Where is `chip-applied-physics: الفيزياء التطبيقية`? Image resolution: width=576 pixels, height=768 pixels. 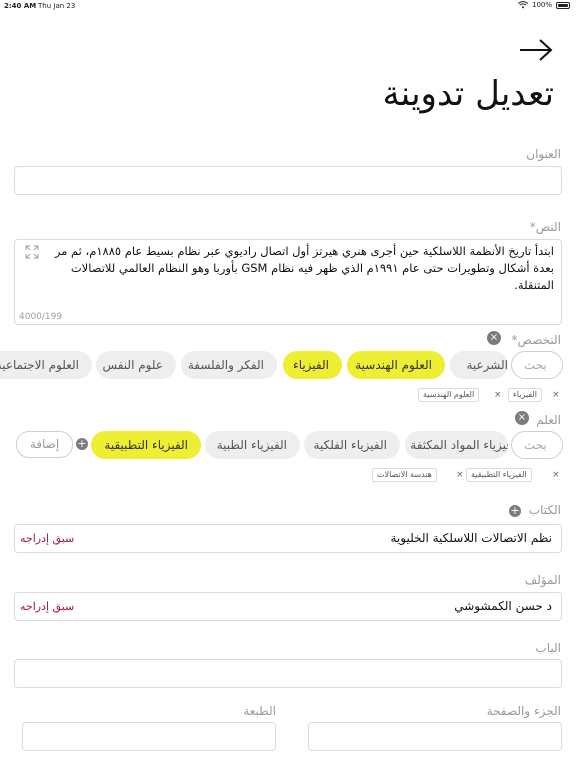 chip-applied-physics: الفيزياء التطبيقية is located at coordinates (146, 445).